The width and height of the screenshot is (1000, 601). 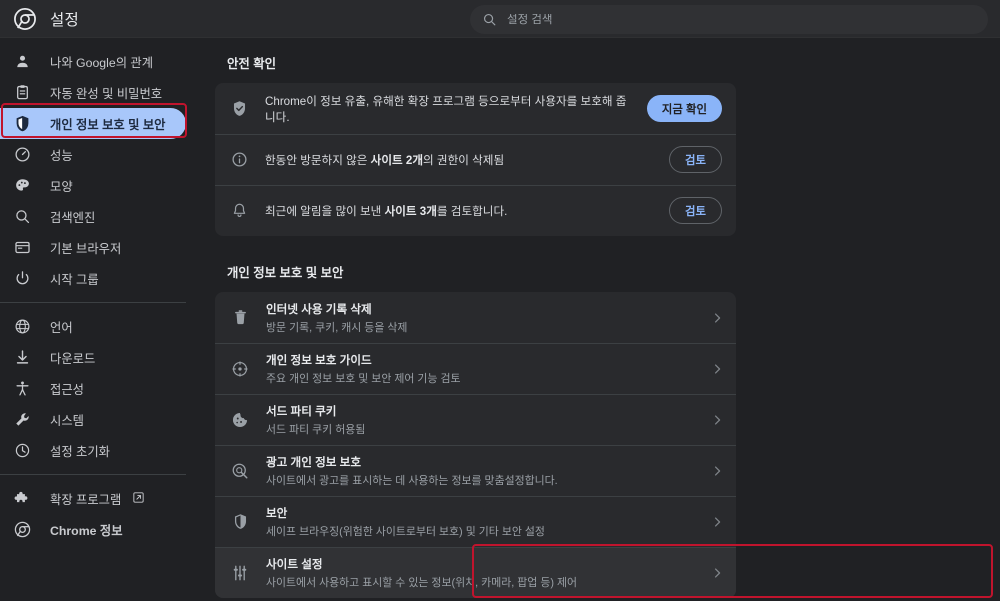 What do you see at coordinates (22, 247) in the screenshot?
I see `browser-window-icon` at bounding box center [22, 247].